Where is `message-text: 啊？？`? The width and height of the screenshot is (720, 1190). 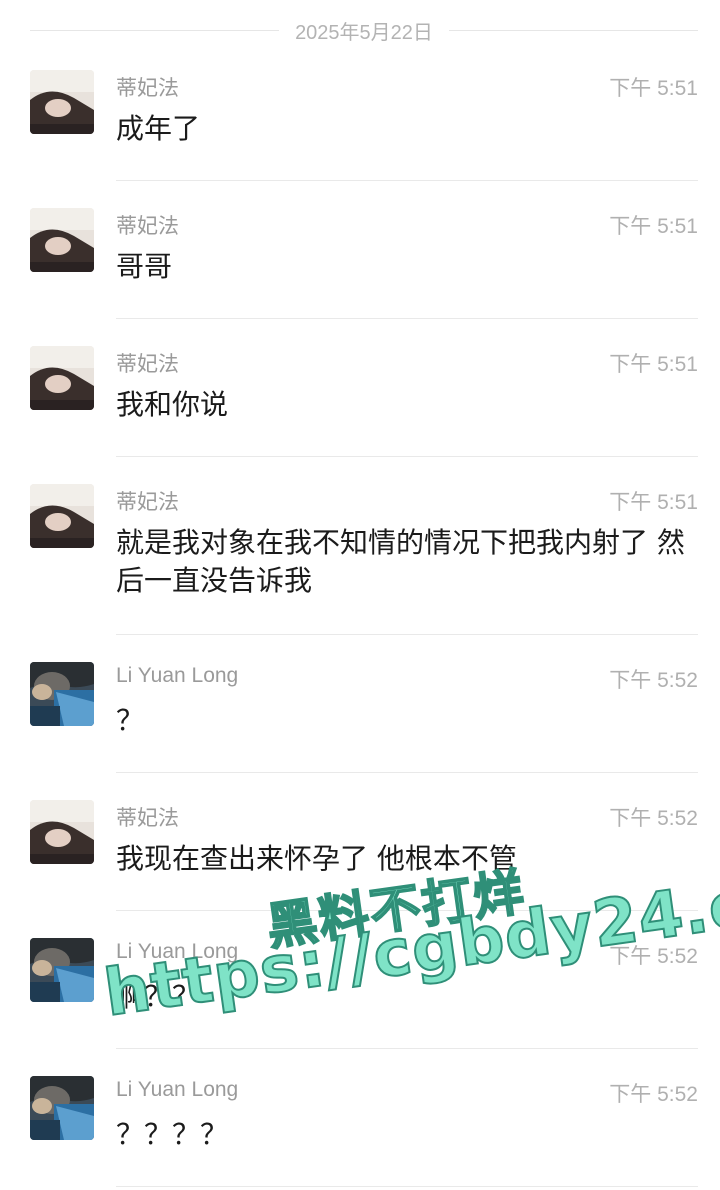
message-text: 啊？？ is located at coordinates (158, 996).